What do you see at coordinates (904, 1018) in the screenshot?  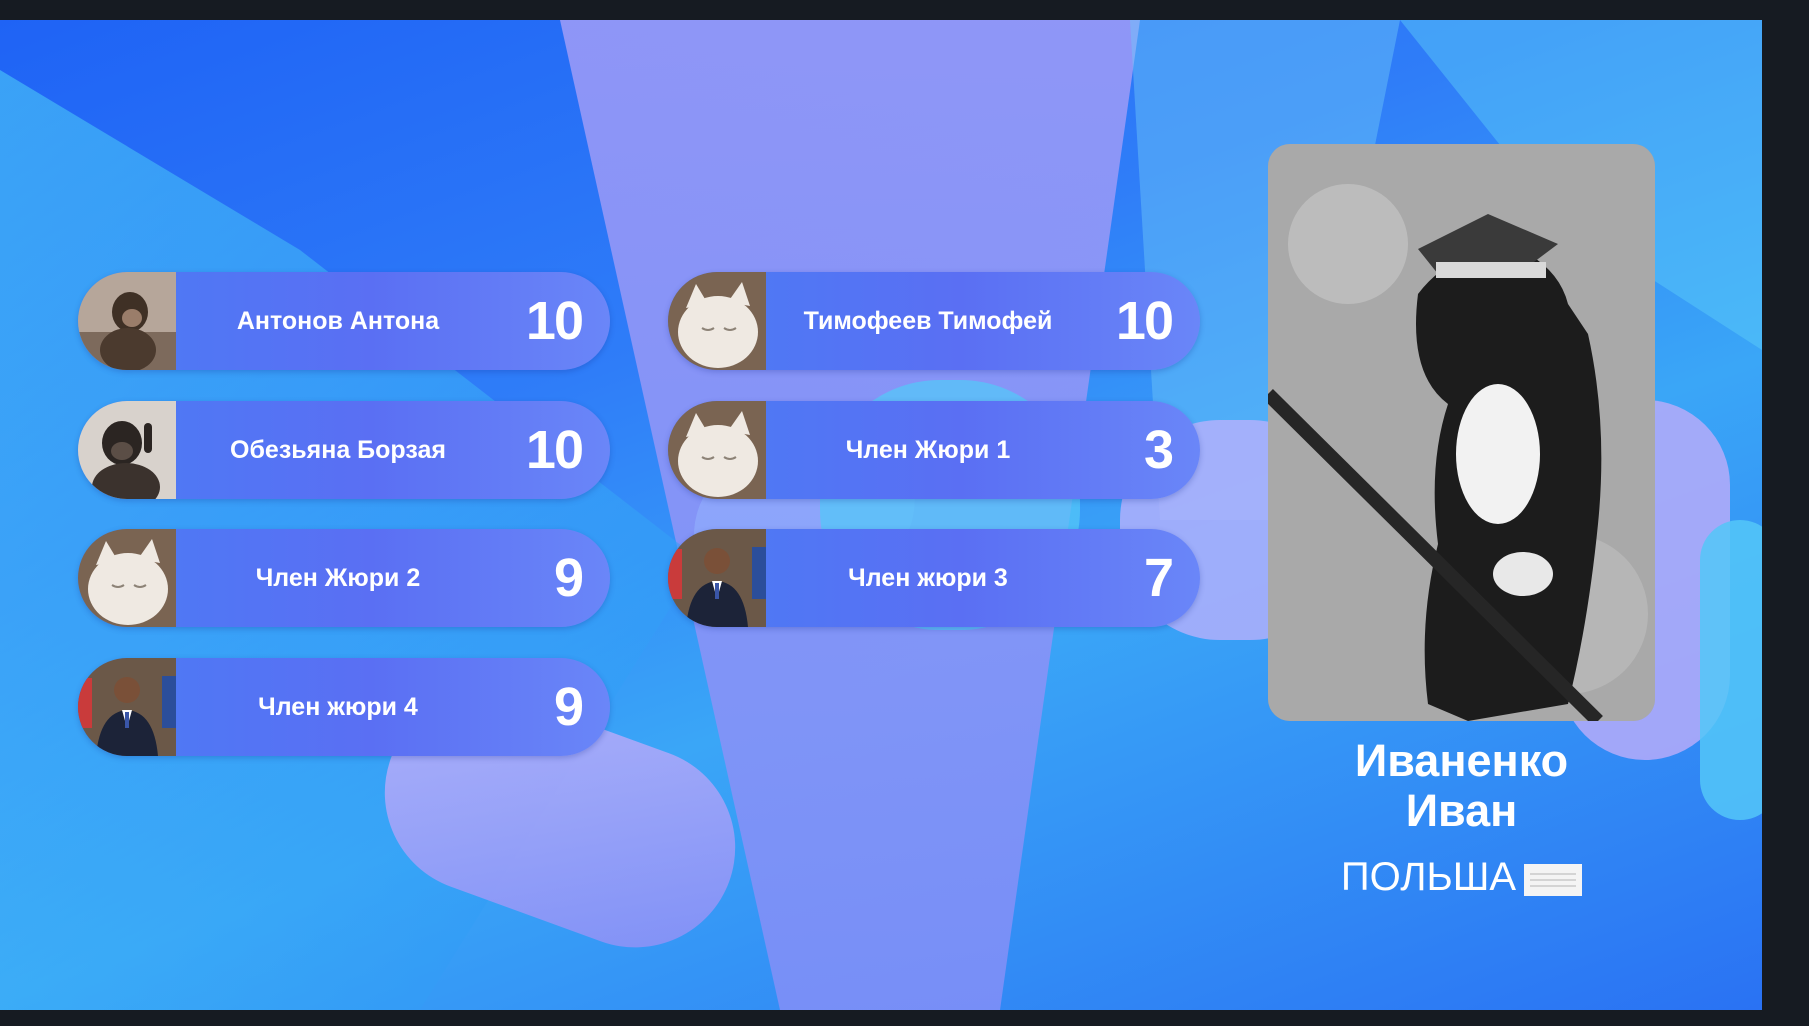 I see `window-bottom-bar` at bounding box center [904, 1018].